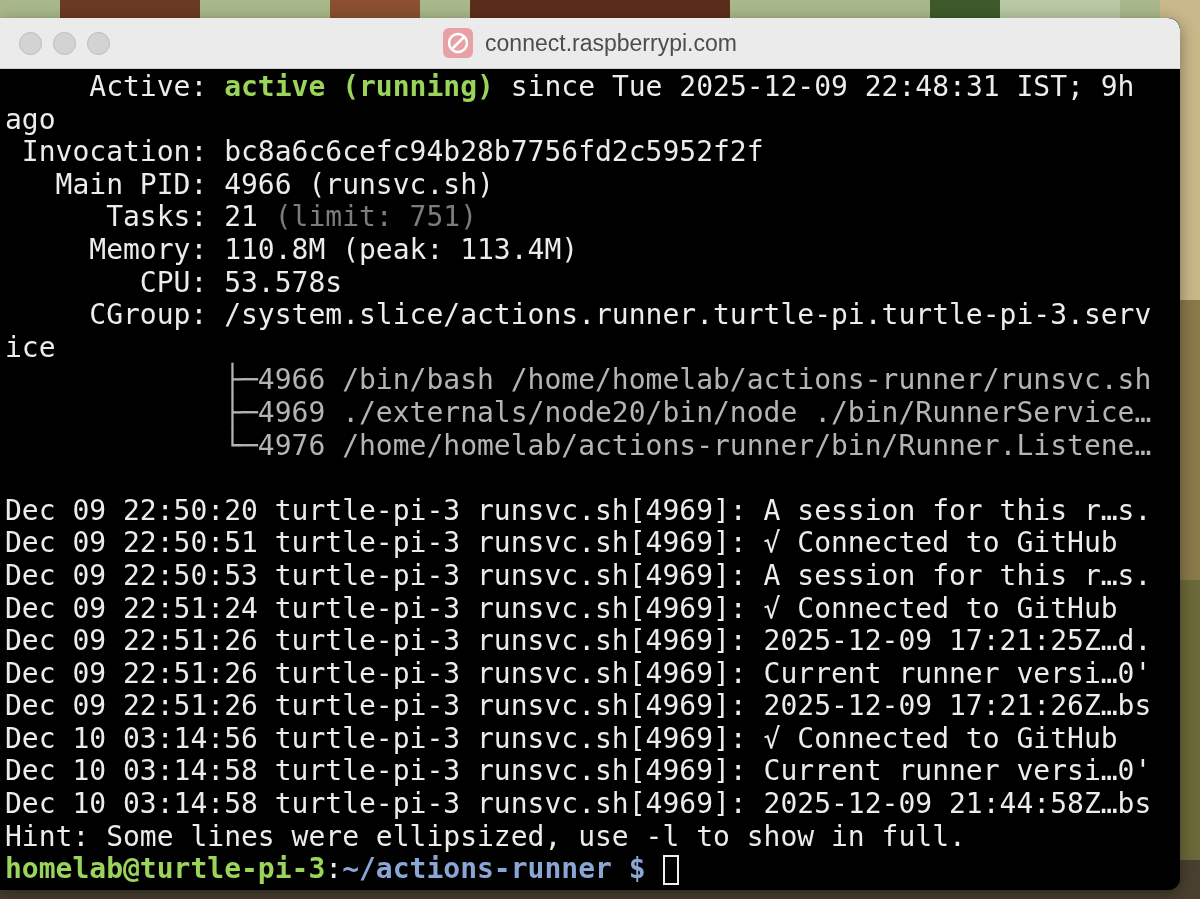 The width and height of the screenshot is (1200, 899). I want to click on terminal-line: Dec 09 22:50:51 turtle-pi-3 runsvc.sh[4969]: √ Connected to GitHub, so click(562, 543).